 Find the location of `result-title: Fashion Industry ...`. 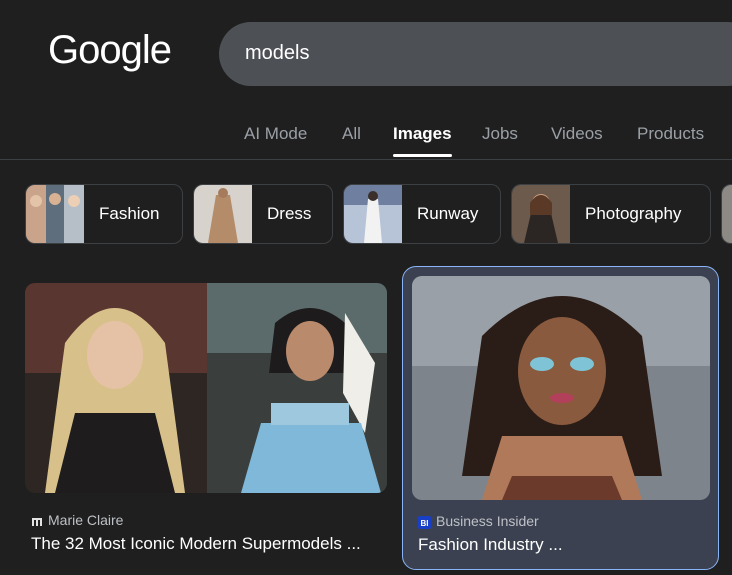

result-title: Fashion Industry ... is located at coordinates (490, 545).